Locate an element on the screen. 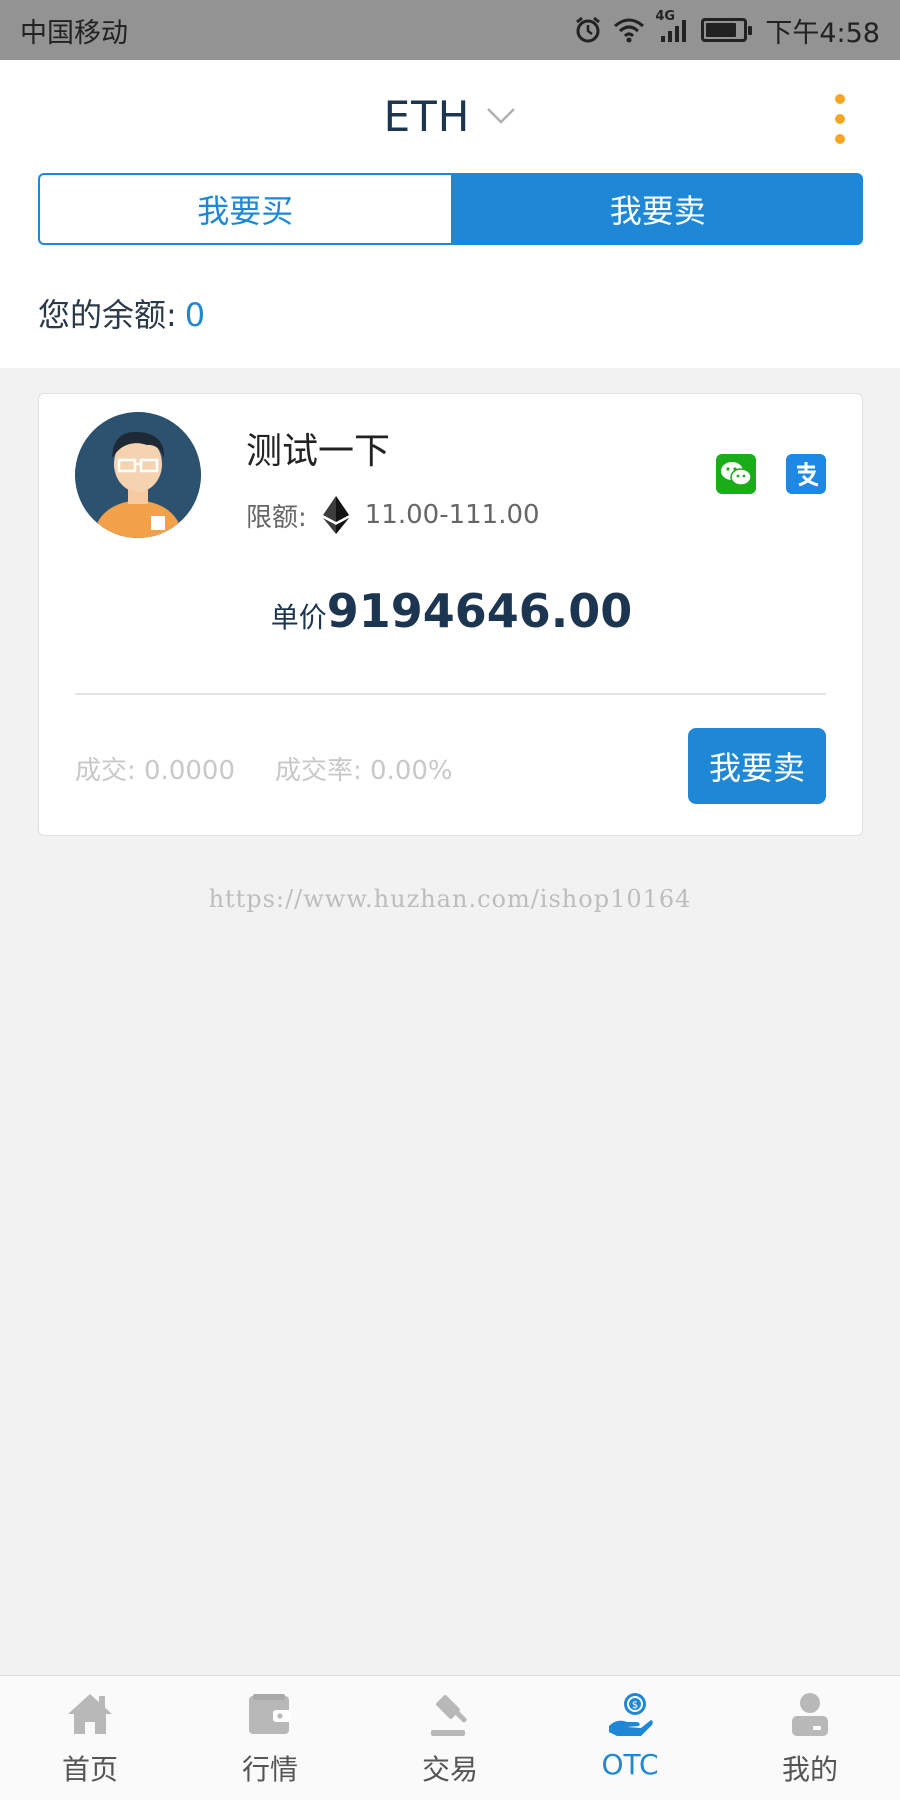 This screenshot has height=1800, width=900. gavel-icon is located at coordinates (449, 1715).